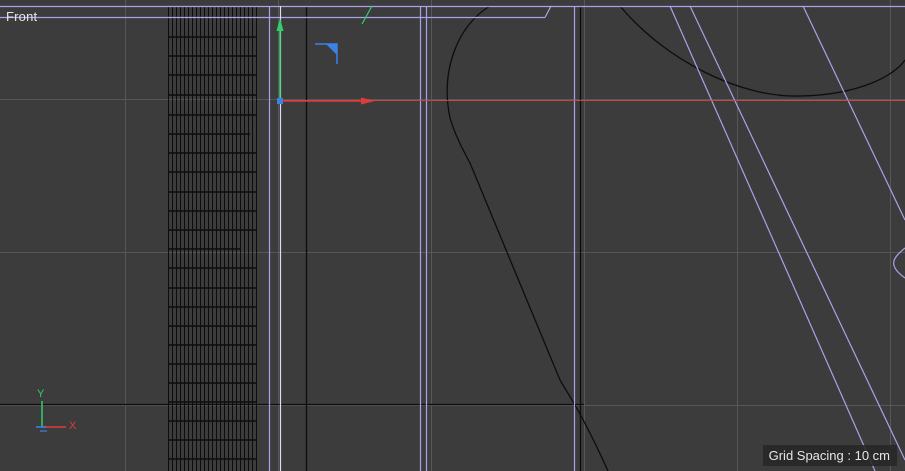 The image size is (905, 471). I want to click on y-handle-stray-line, so click(367, 15).